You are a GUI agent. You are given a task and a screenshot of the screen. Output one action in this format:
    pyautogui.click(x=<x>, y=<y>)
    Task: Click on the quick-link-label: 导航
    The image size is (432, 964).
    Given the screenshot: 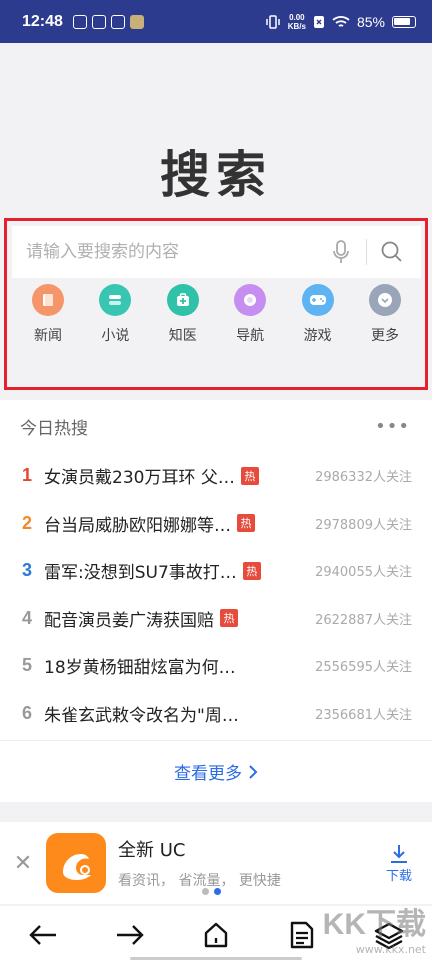 What is the action you would take?
    pyautogui.click(x=250, y=336)
    